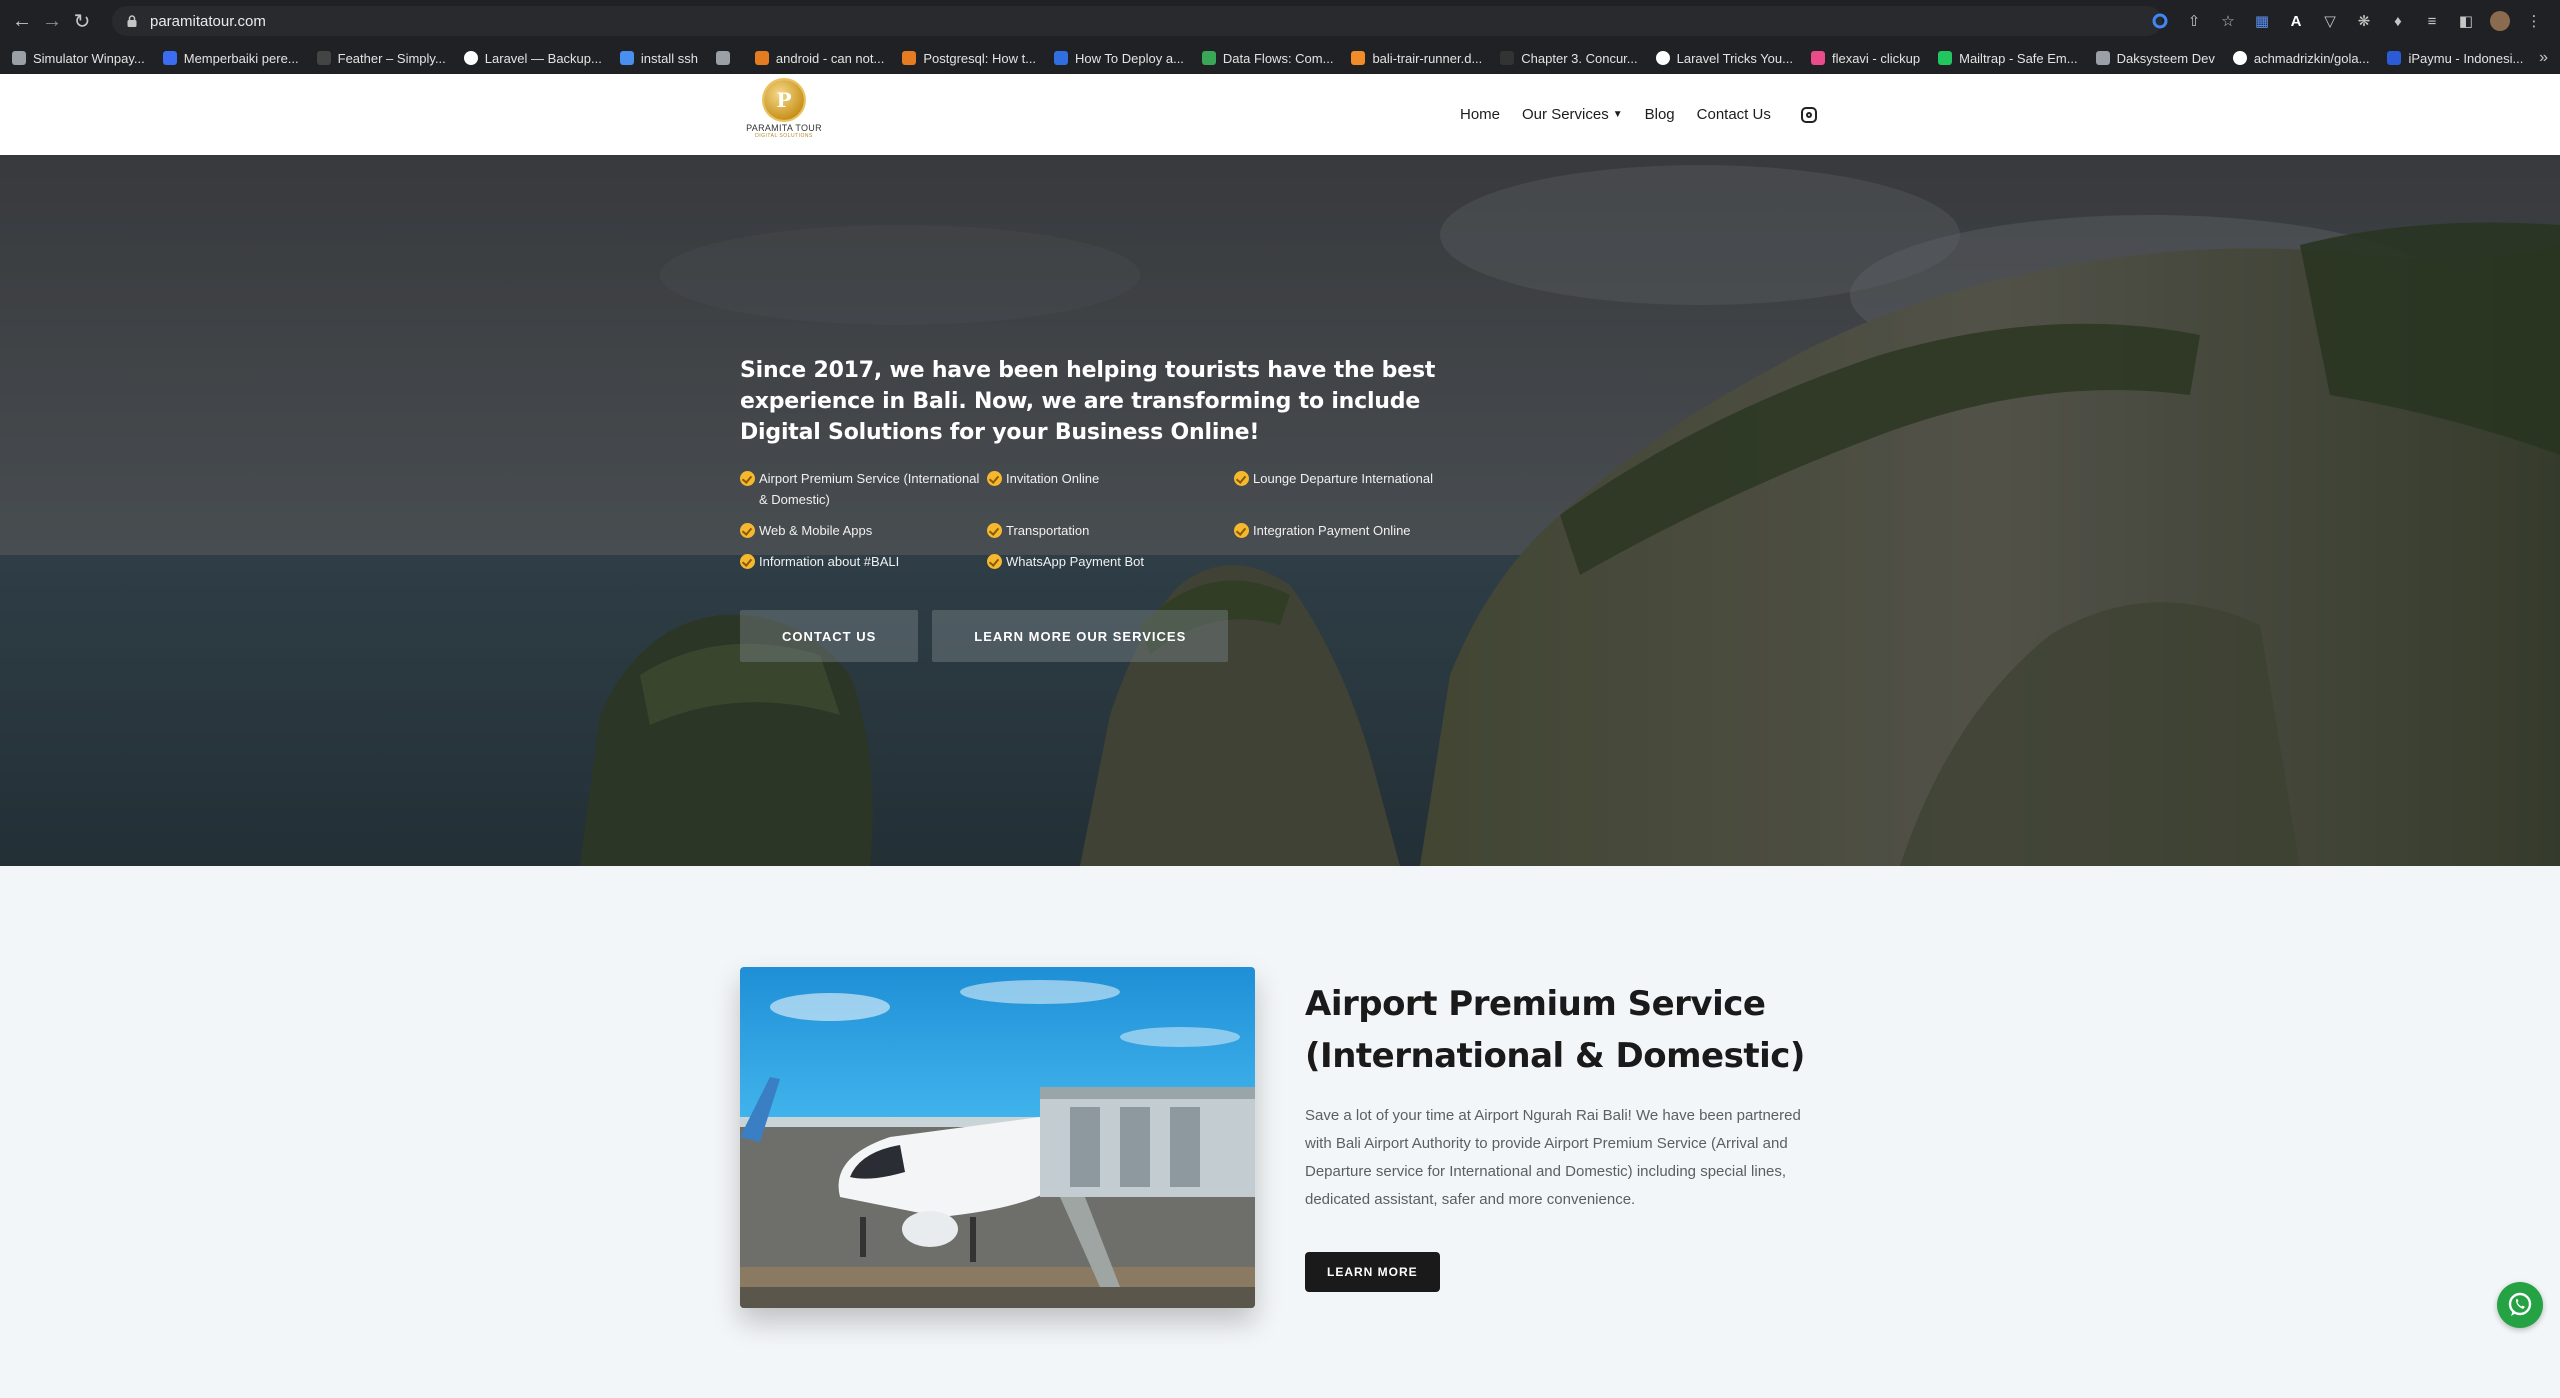 The width and height of the screenshot is (2560, 1398). Describe the element at coordinates (784, 136) in the screenshot. I see `logo-subtitle: DIGITAL SOLUTIONS` at that location.